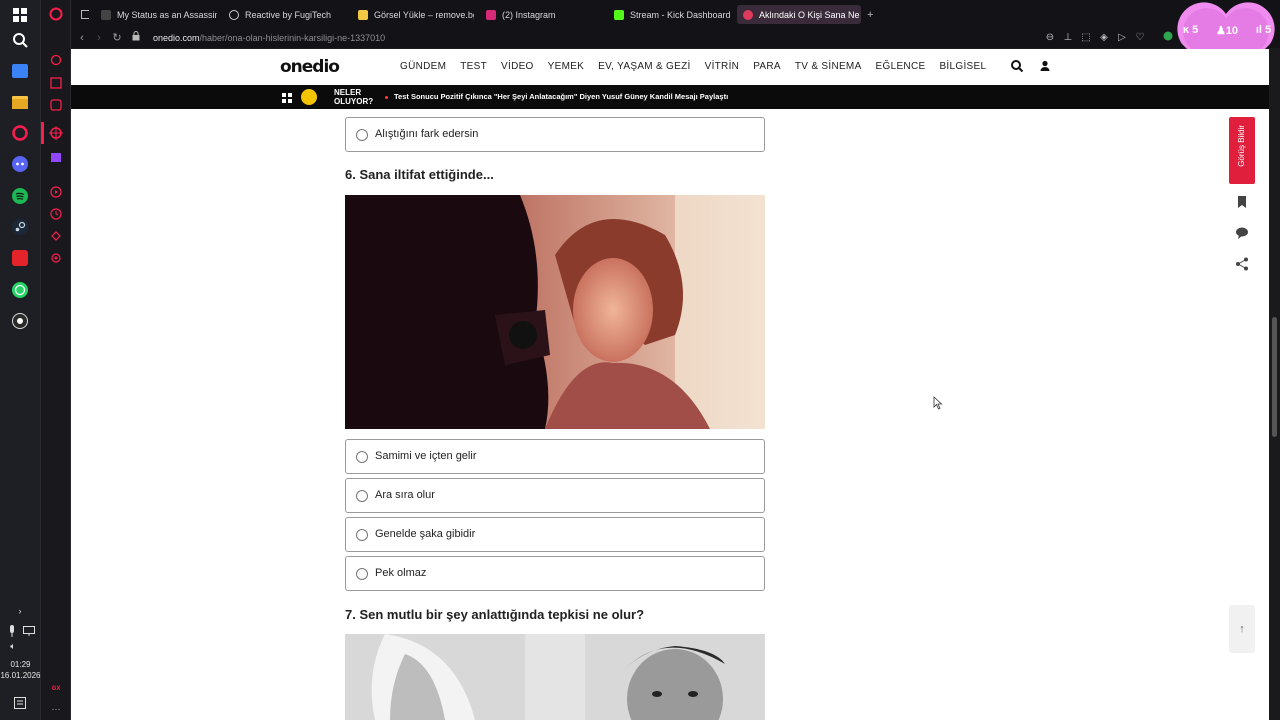 The height and width of the screenshot is (720, 1280). I want to click on nav-item-ev-yasam: EV, YAŞAM & GEZİ, so click(644, 66).